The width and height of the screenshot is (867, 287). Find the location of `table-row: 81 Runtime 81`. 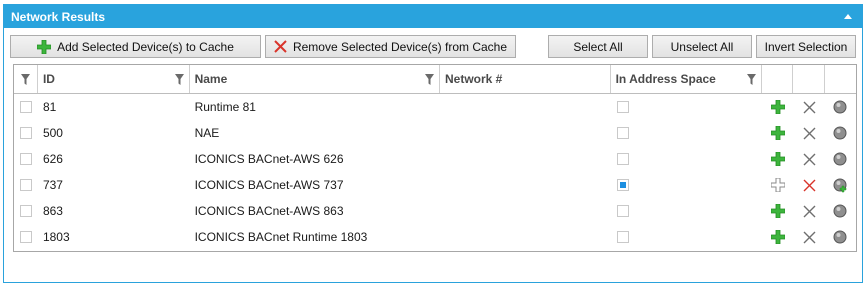

table-row: 81 Runtime 81 is located at coordinates (435, 107).